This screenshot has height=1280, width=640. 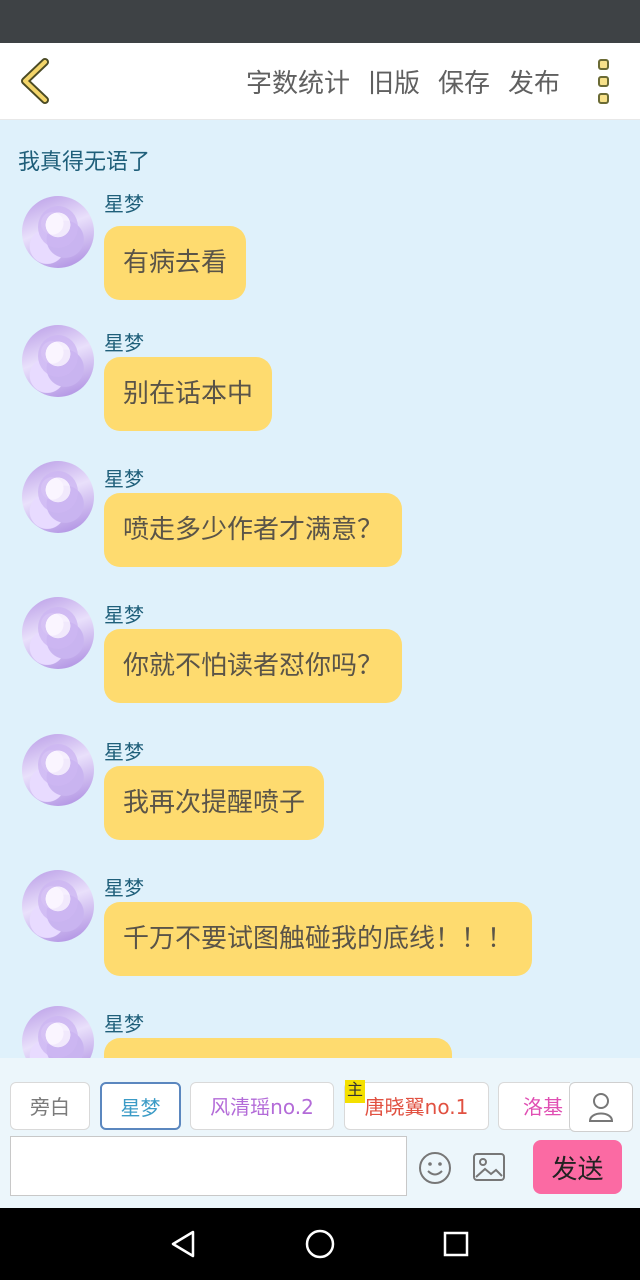 What do you see at coordinates (214, 803) in the screenshot?
I see `message-bubble: 我再次提醒喷子` at bounding box center [214, 803].